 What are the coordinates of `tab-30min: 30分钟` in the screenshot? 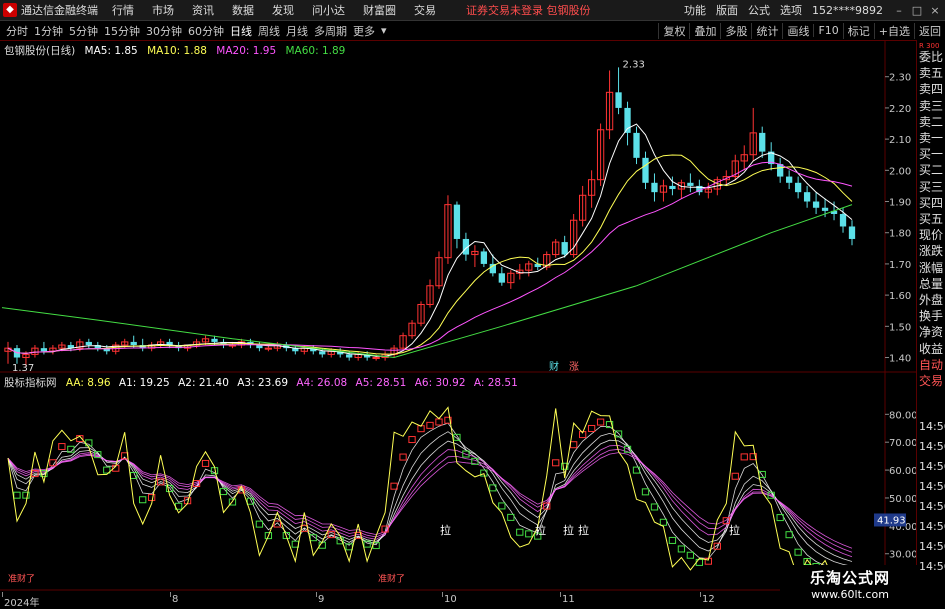 It's located at (164, 31).